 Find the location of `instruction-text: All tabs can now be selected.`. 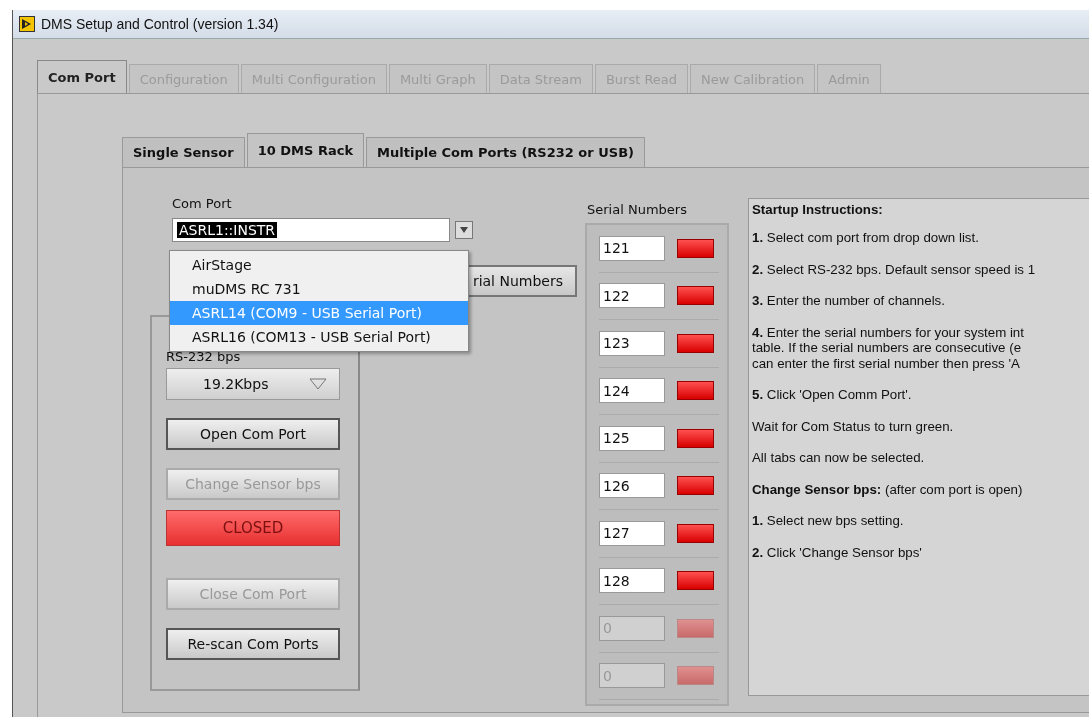

instruction-text: All tabs can now be selected. is located at coordinates (839, 458).